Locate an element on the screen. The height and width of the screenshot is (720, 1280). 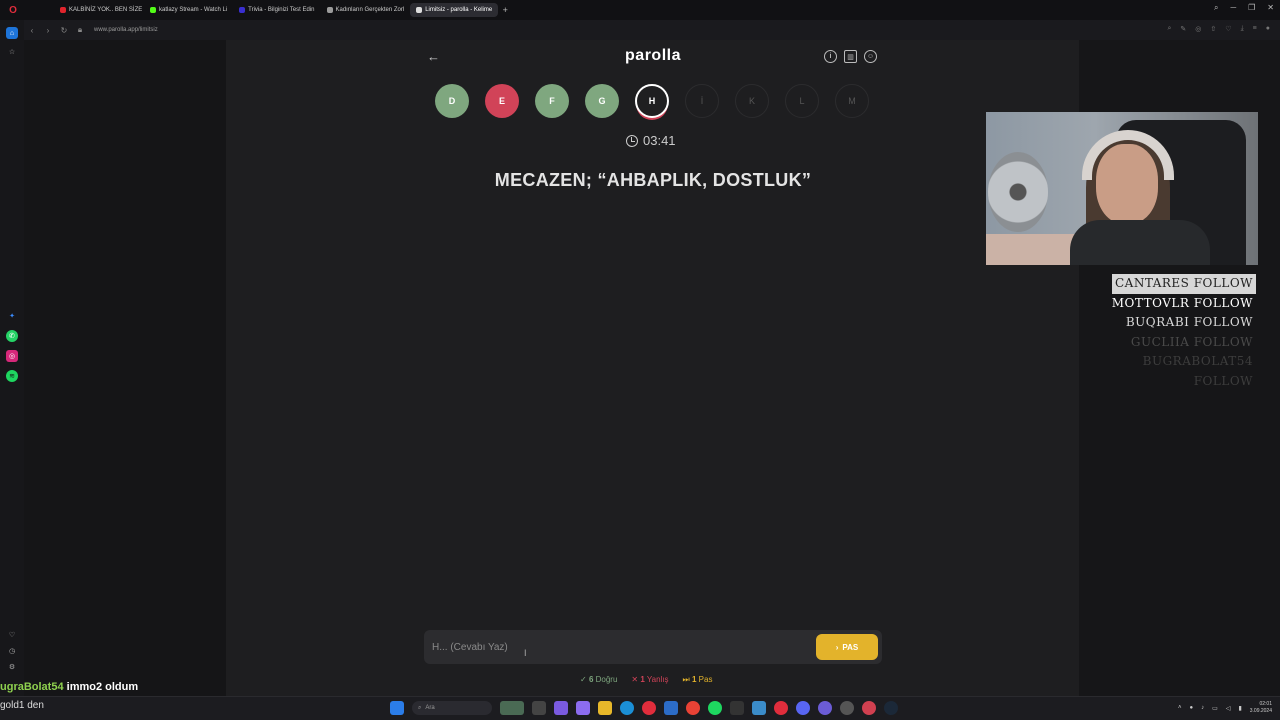
task-view-icon is located at coordinates (539, 708).